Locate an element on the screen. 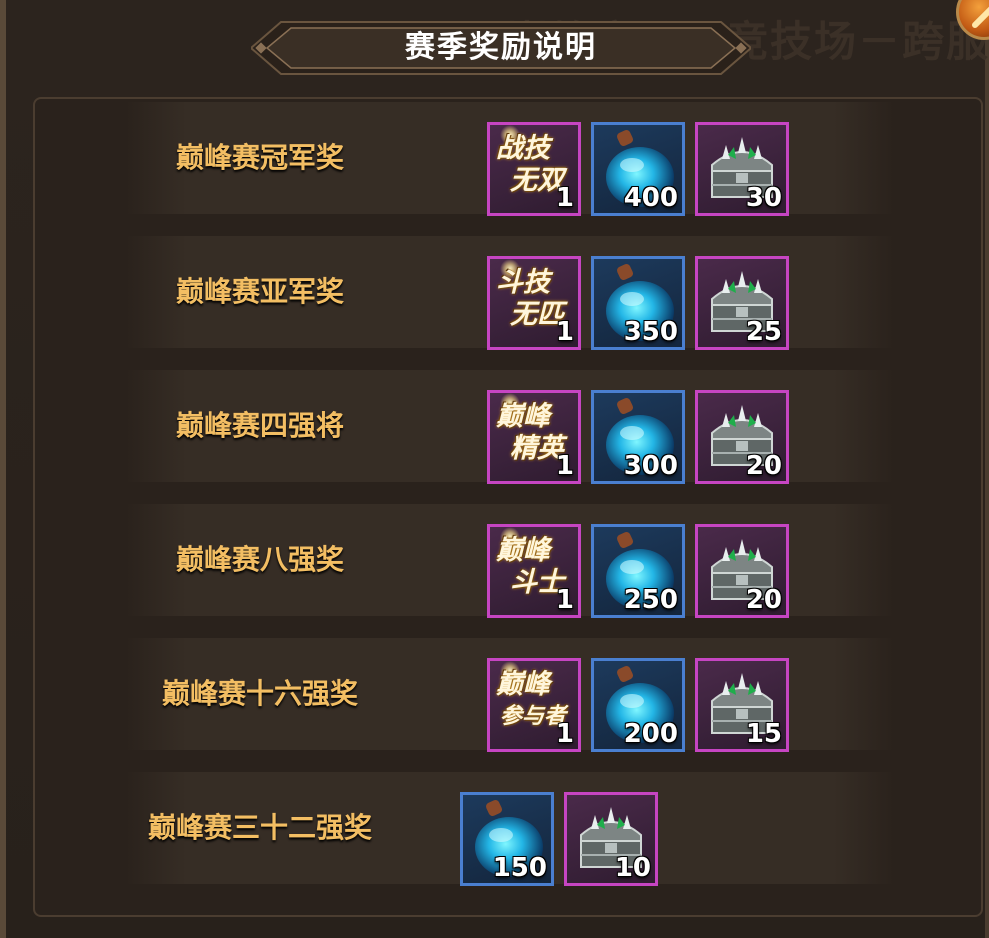  badge-line-1: 斗技 is located at coordinates (523, 282).